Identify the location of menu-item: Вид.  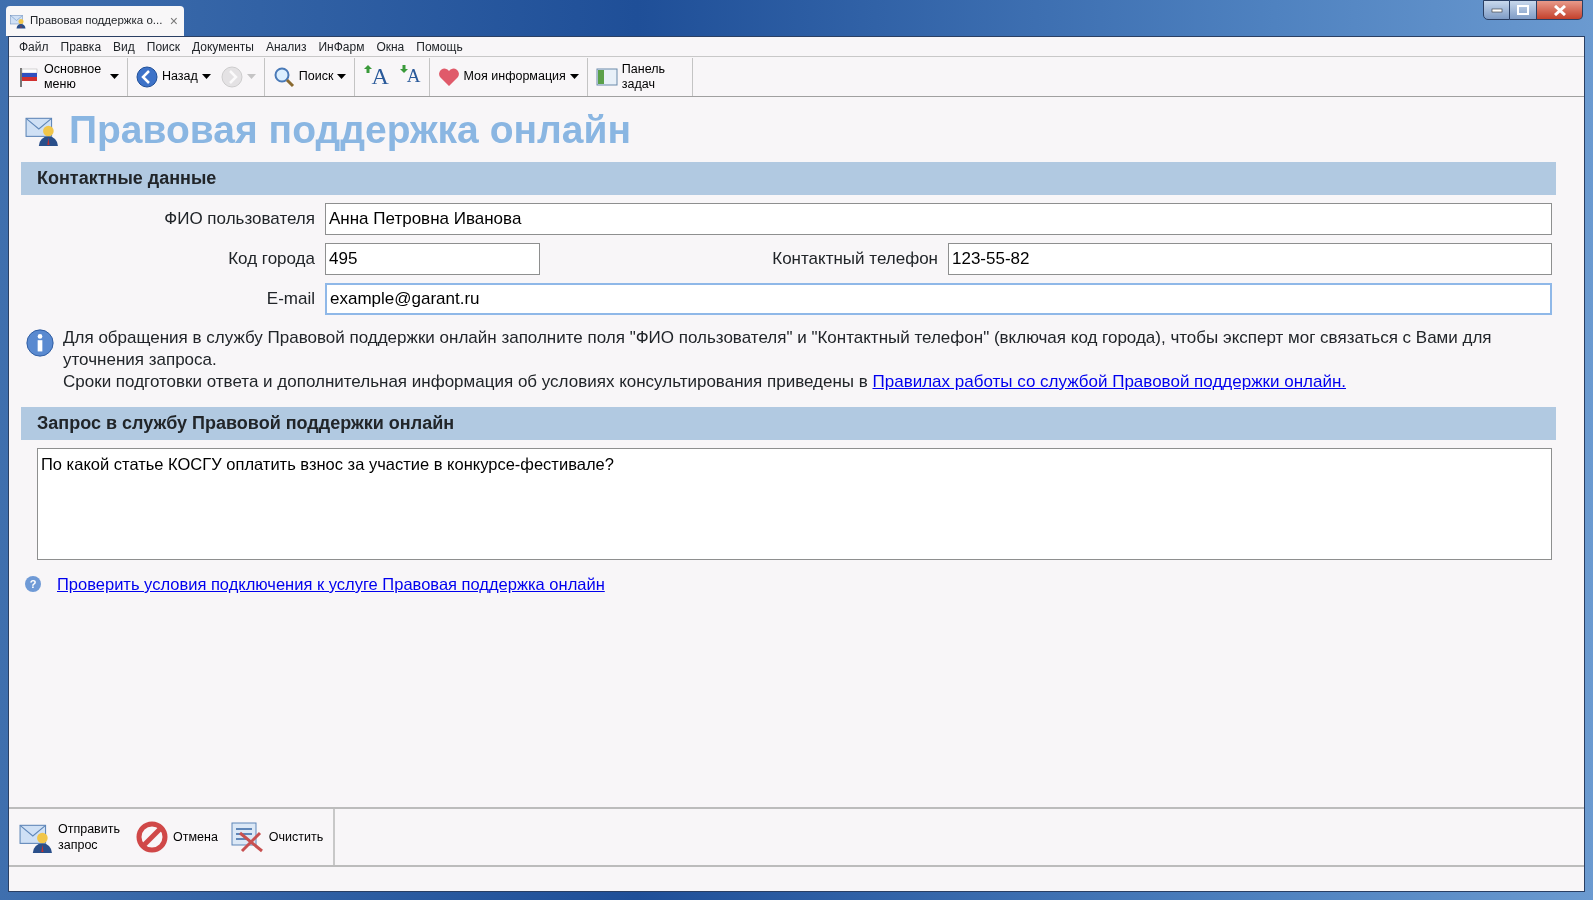
(124, 46).